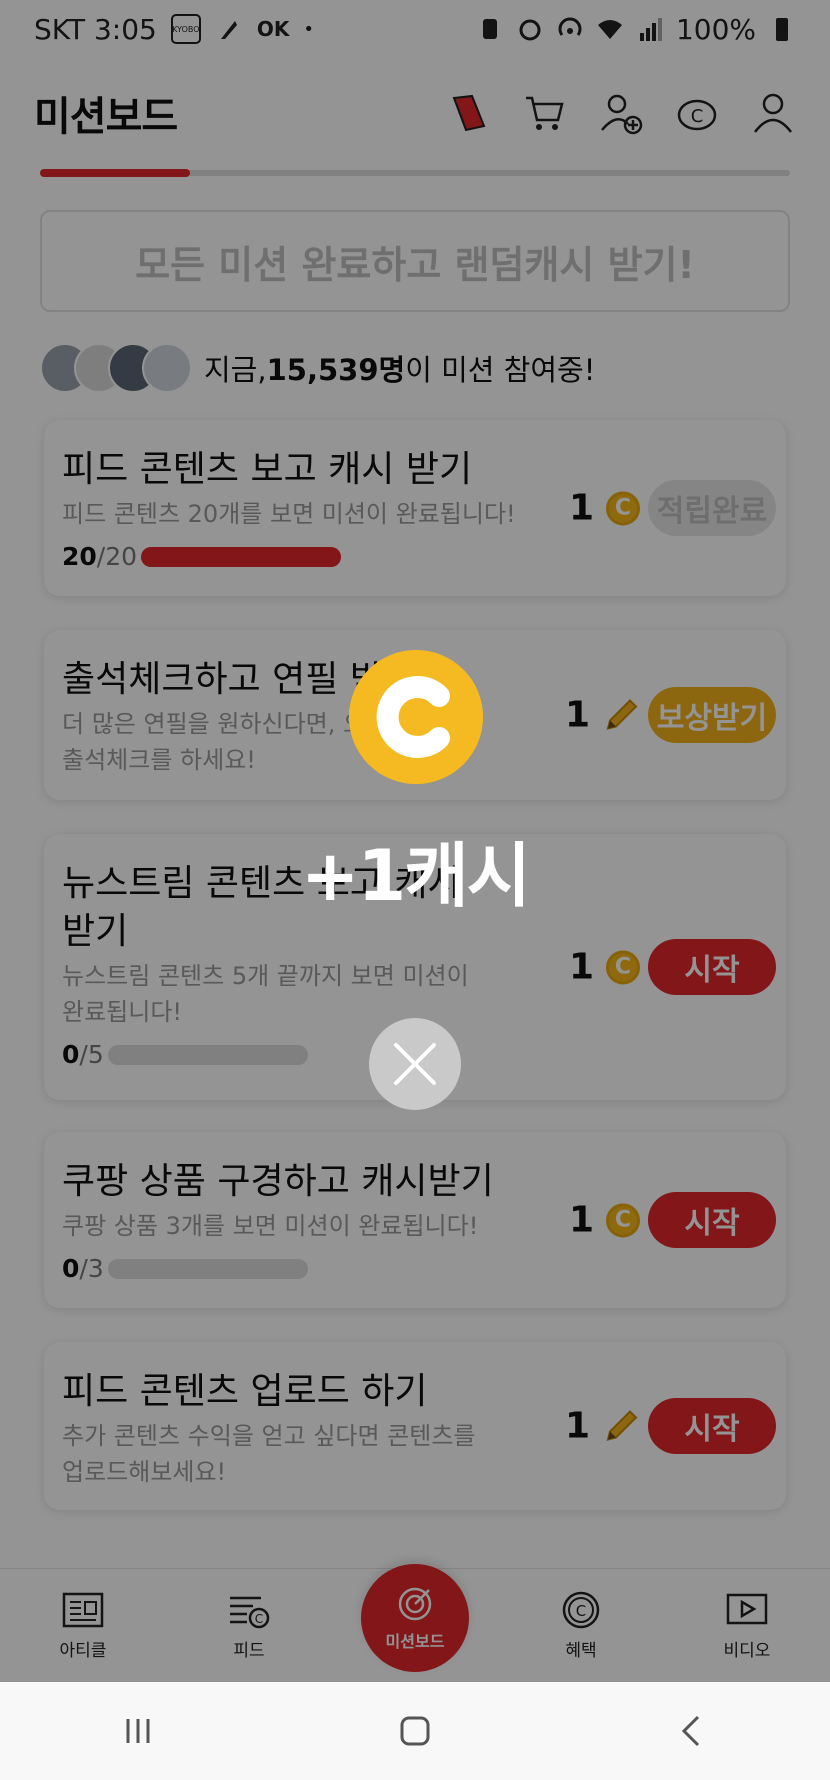  Describe the element at coordinates (415, 29) in the screenshot. I see `status-bar-dim` at that location.